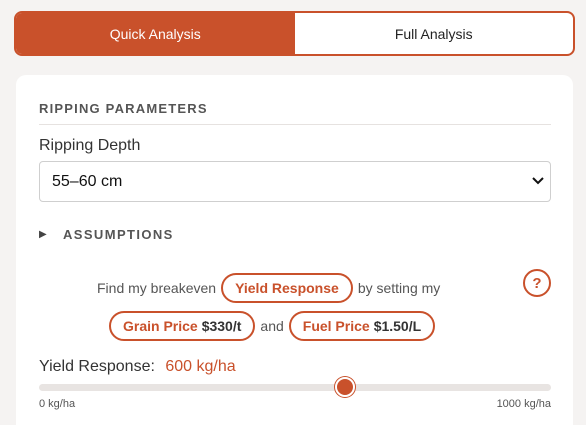 This screenshot has height=425, width=586. Describe the element at coordinates (97, 366) in the screenshot. I see `yield-response-label: Yield Response:` at that location.